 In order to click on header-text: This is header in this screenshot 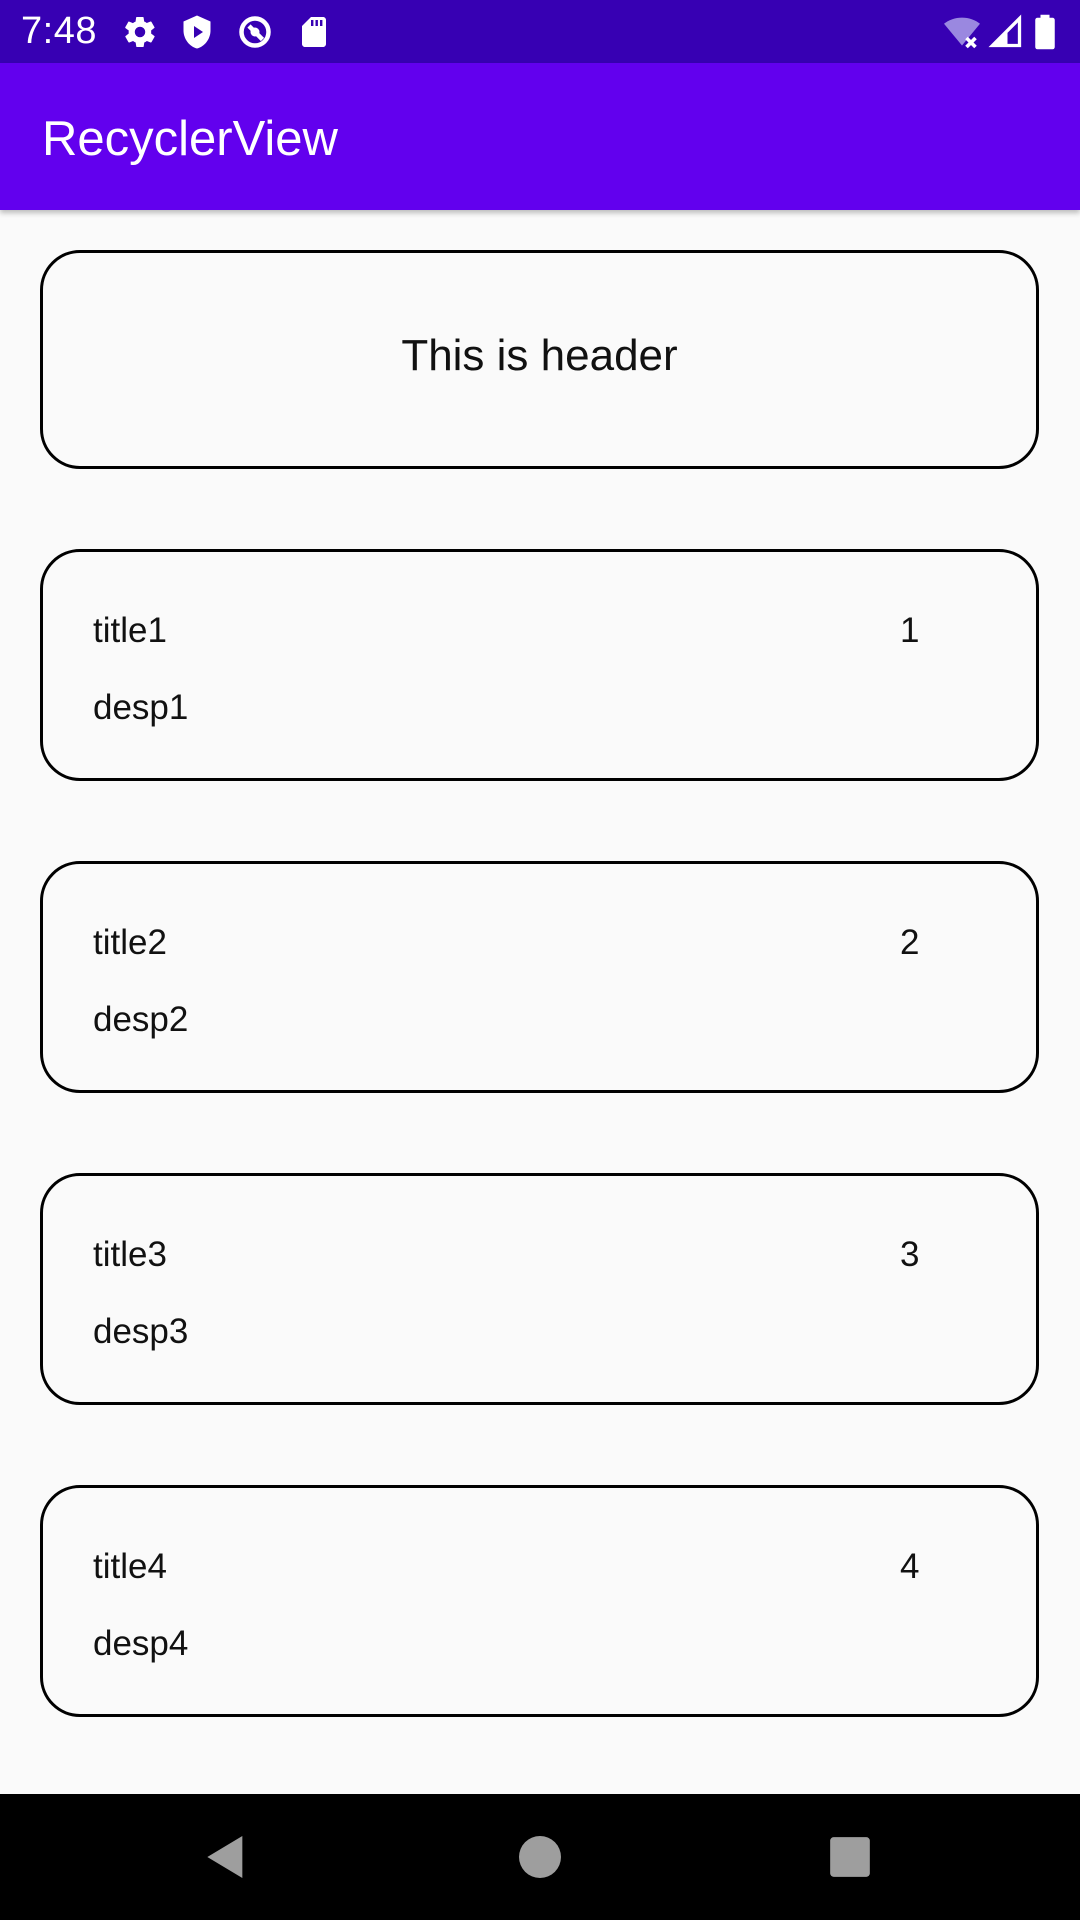, I will do `click(539, 355)`.